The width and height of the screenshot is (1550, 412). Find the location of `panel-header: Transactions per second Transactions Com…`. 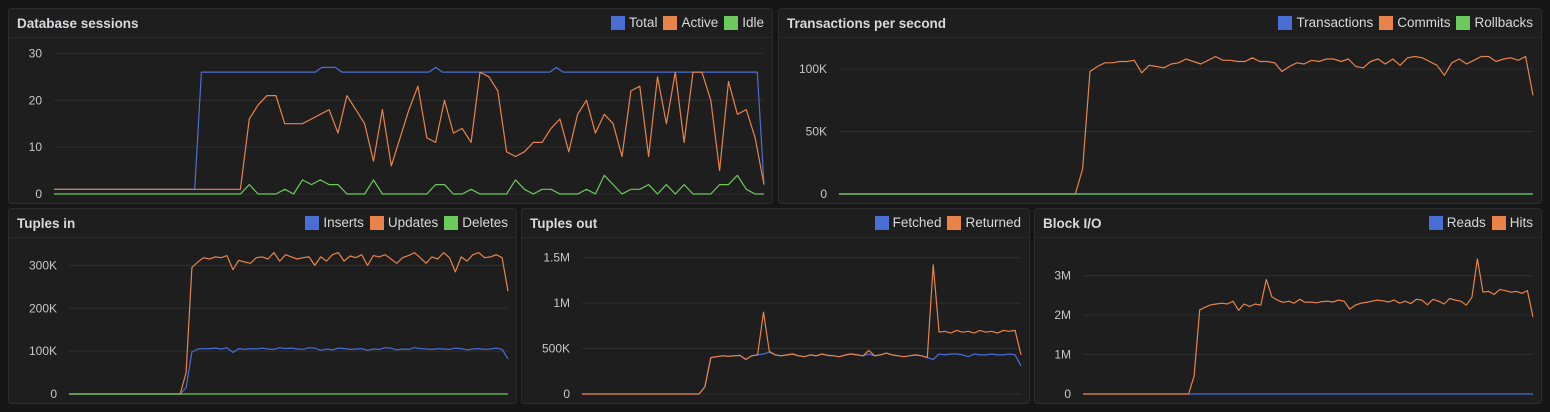

panel-header: Transactions per second Transactions Com… is located at coordinates (1160, 23).